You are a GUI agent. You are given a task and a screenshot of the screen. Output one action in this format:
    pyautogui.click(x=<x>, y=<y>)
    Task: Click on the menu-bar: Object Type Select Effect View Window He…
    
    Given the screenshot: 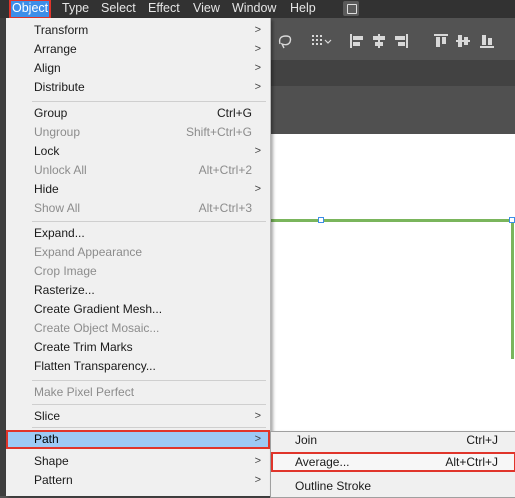 What is the action you would take?
    pyautogui.click(x=257, y=9)
    